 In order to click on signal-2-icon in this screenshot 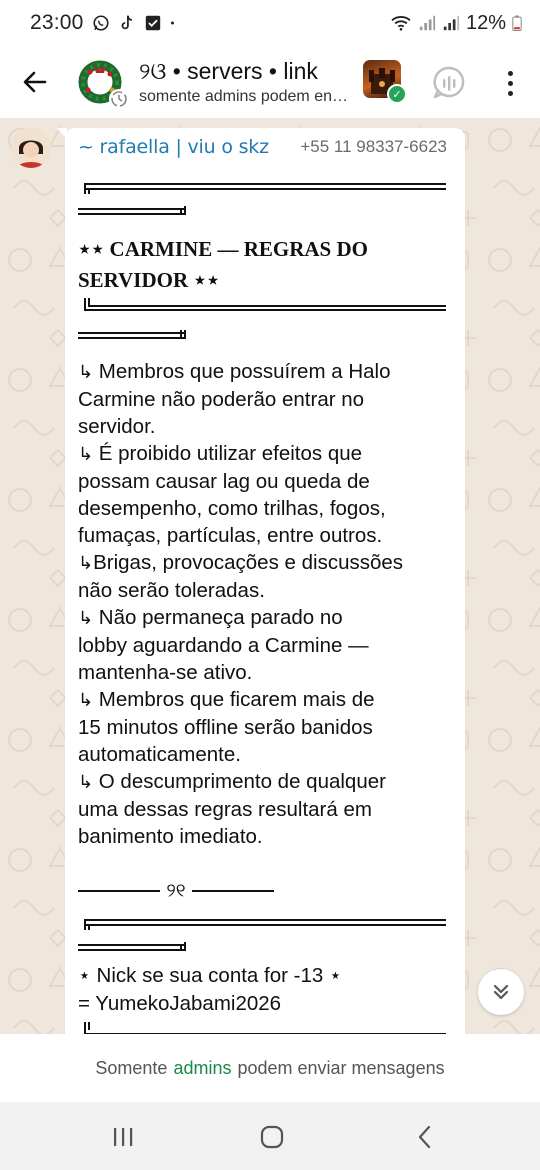, I will do `click(451, 23)`.